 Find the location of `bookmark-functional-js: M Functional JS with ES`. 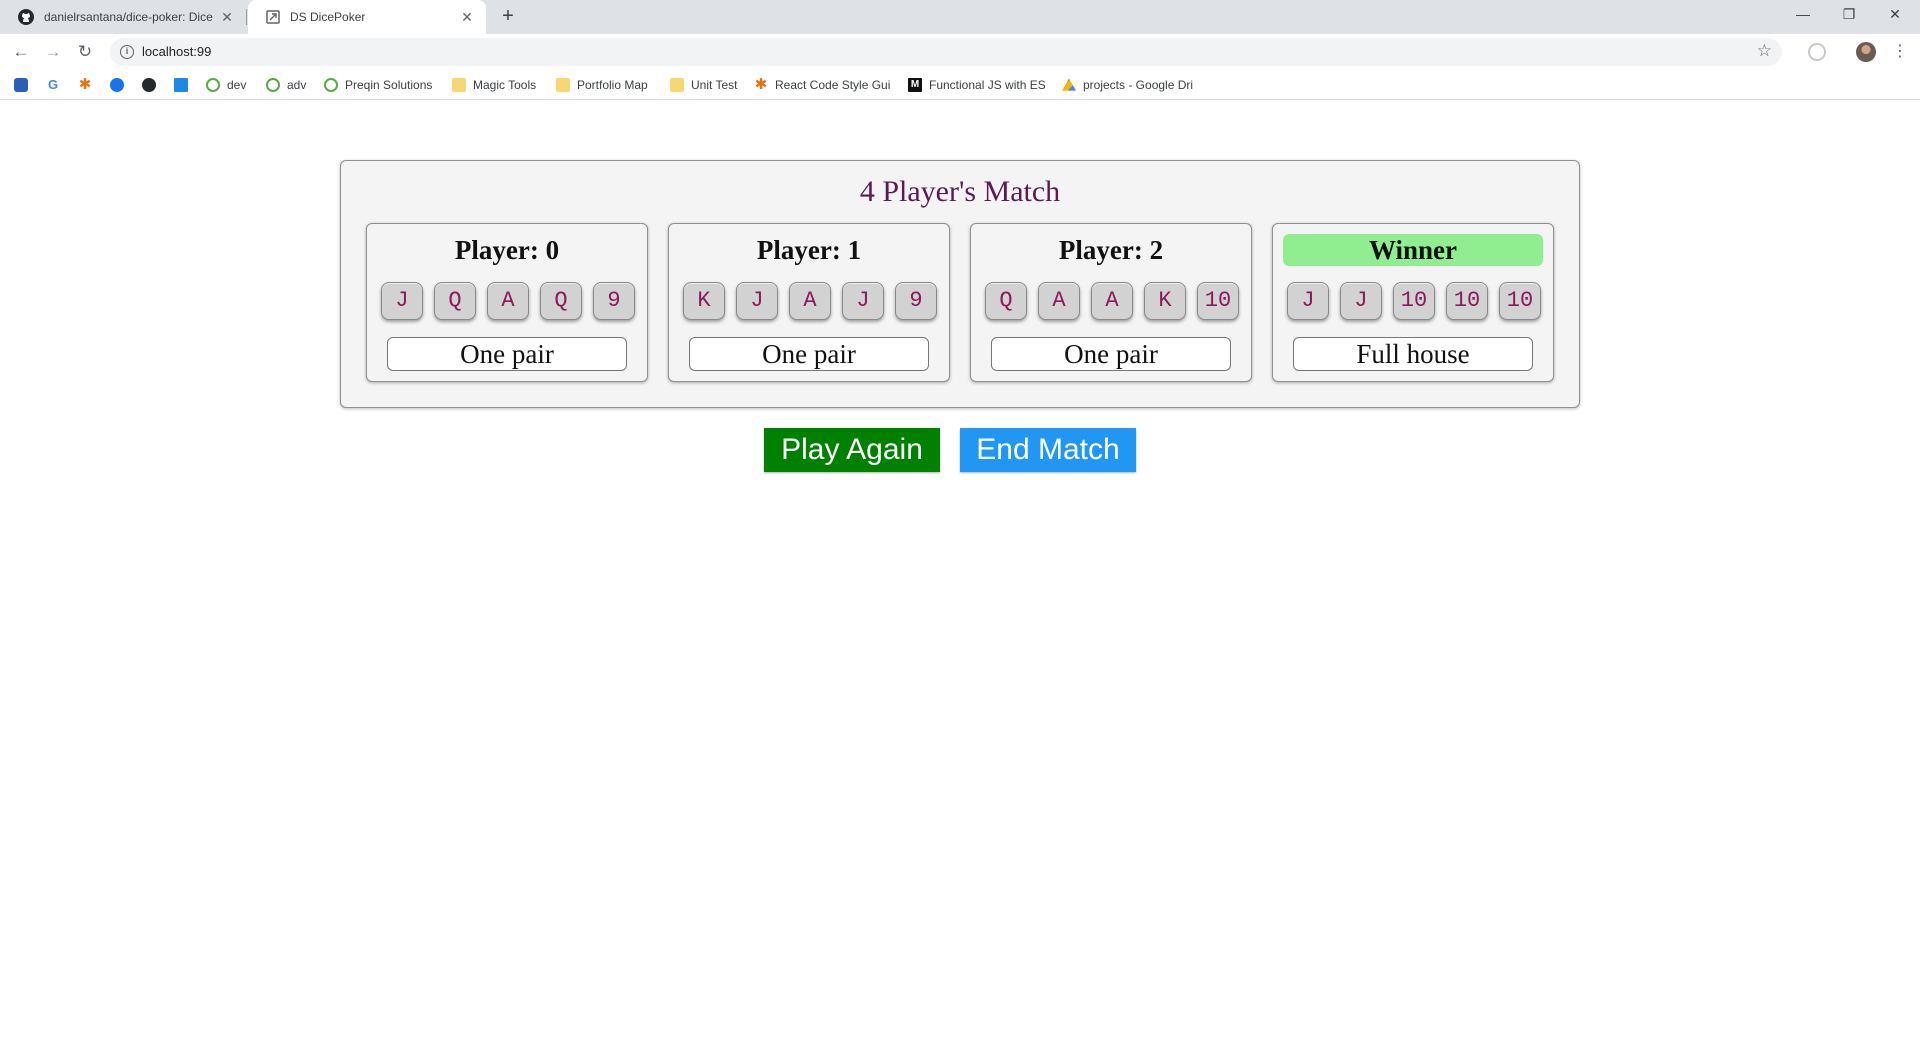

bookmark-functional-js: M Functional JS with ES is located at coordinates (977, 85).